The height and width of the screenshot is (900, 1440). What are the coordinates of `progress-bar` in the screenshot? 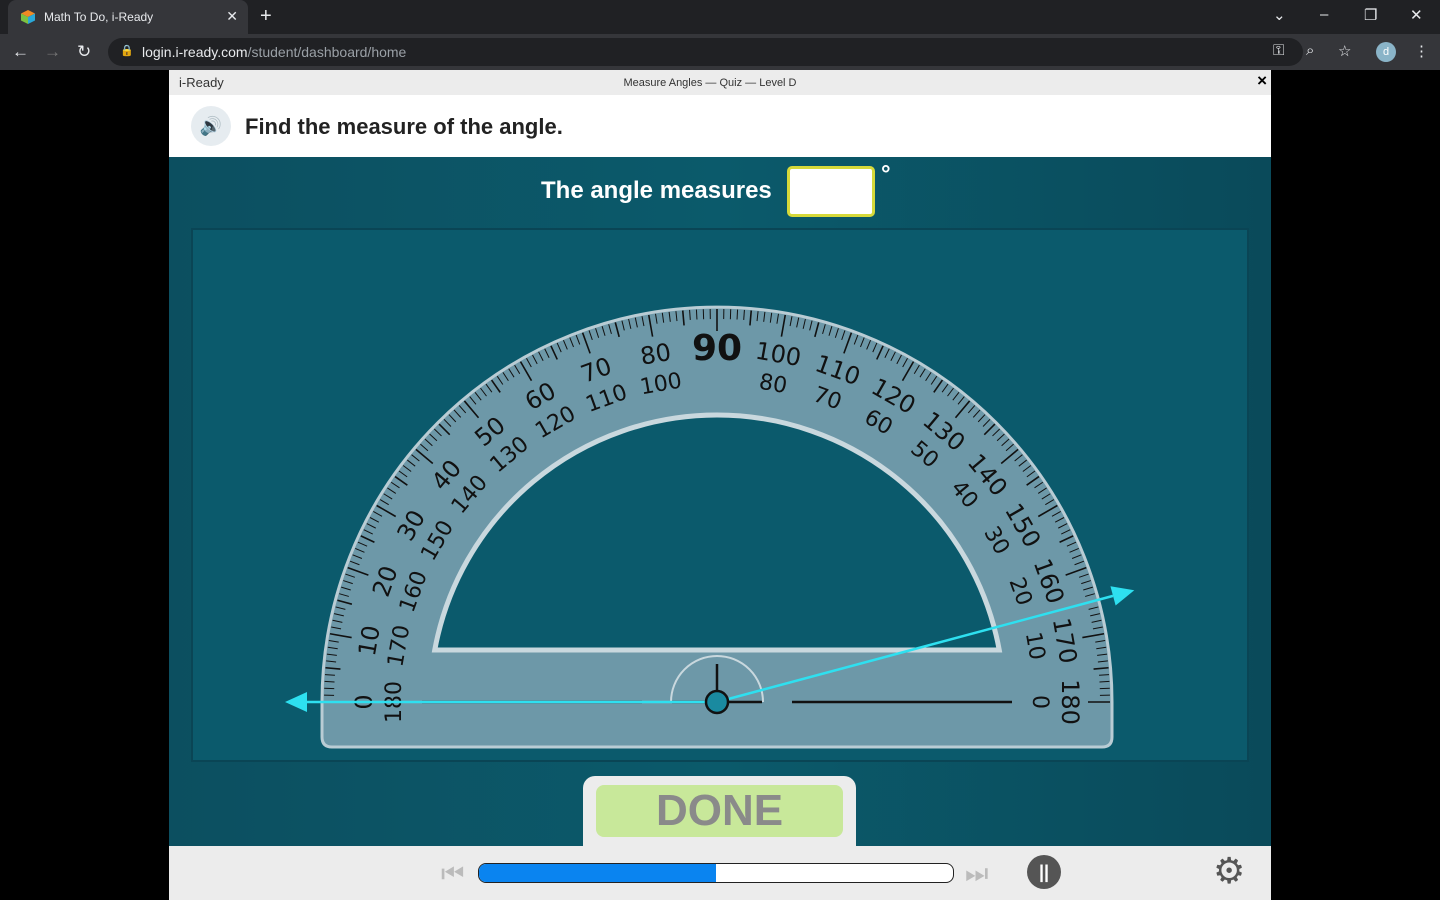 It's located at (716, 873).